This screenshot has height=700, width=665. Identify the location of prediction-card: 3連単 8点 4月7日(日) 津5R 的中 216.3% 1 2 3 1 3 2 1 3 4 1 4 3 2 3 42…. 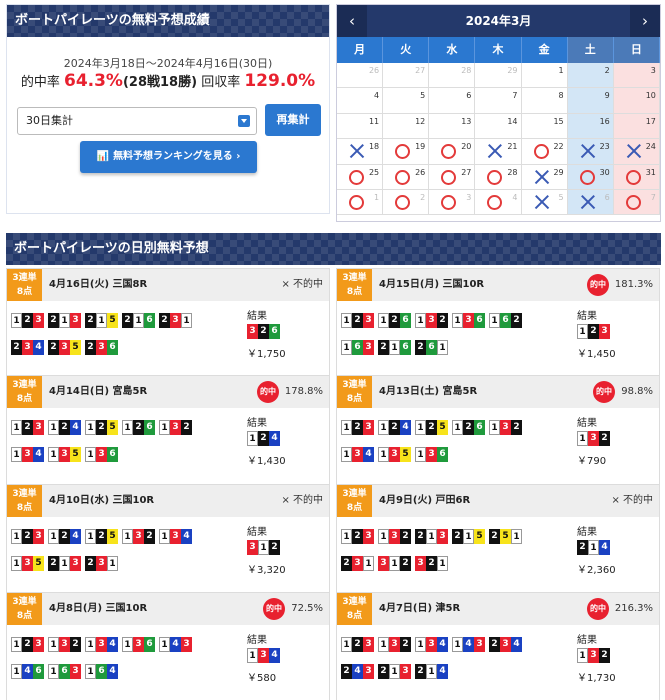
(498, 646).